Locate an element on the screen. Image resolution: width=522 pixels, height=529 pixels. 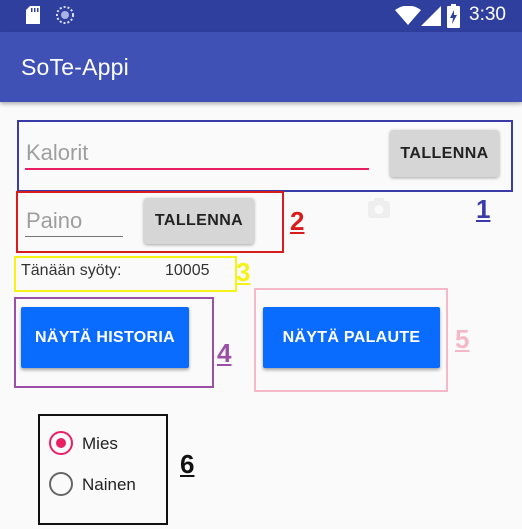
screenshot-icon is located at coordinates (379, 208).